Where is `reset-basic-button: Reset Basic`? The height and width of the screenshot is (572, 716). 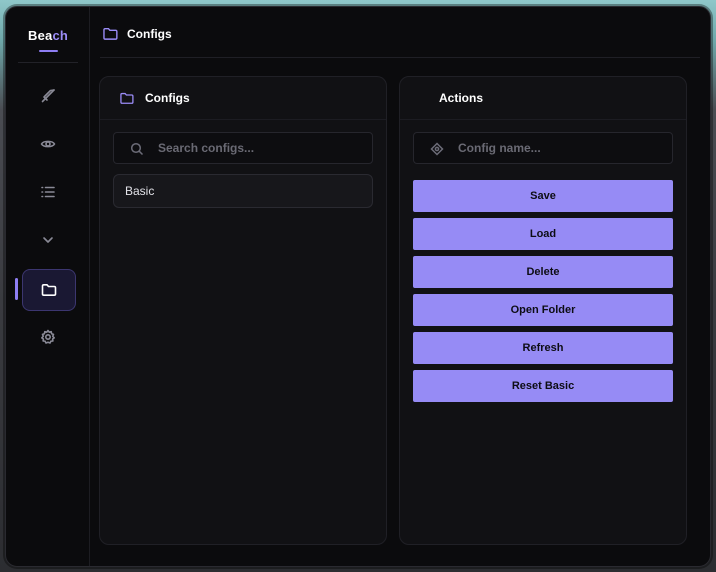
reset-basic-button: Reset Basic is located at coordinates (543, 386).